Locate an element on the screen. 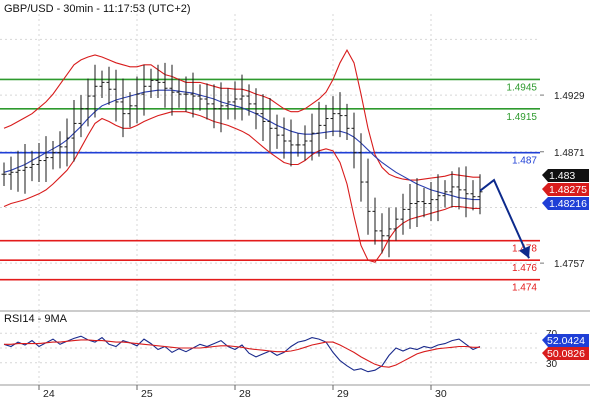 The height and width of the screenshot is (400, 590). price-tag-price: 1.483 is located at coordinates (565, 175).